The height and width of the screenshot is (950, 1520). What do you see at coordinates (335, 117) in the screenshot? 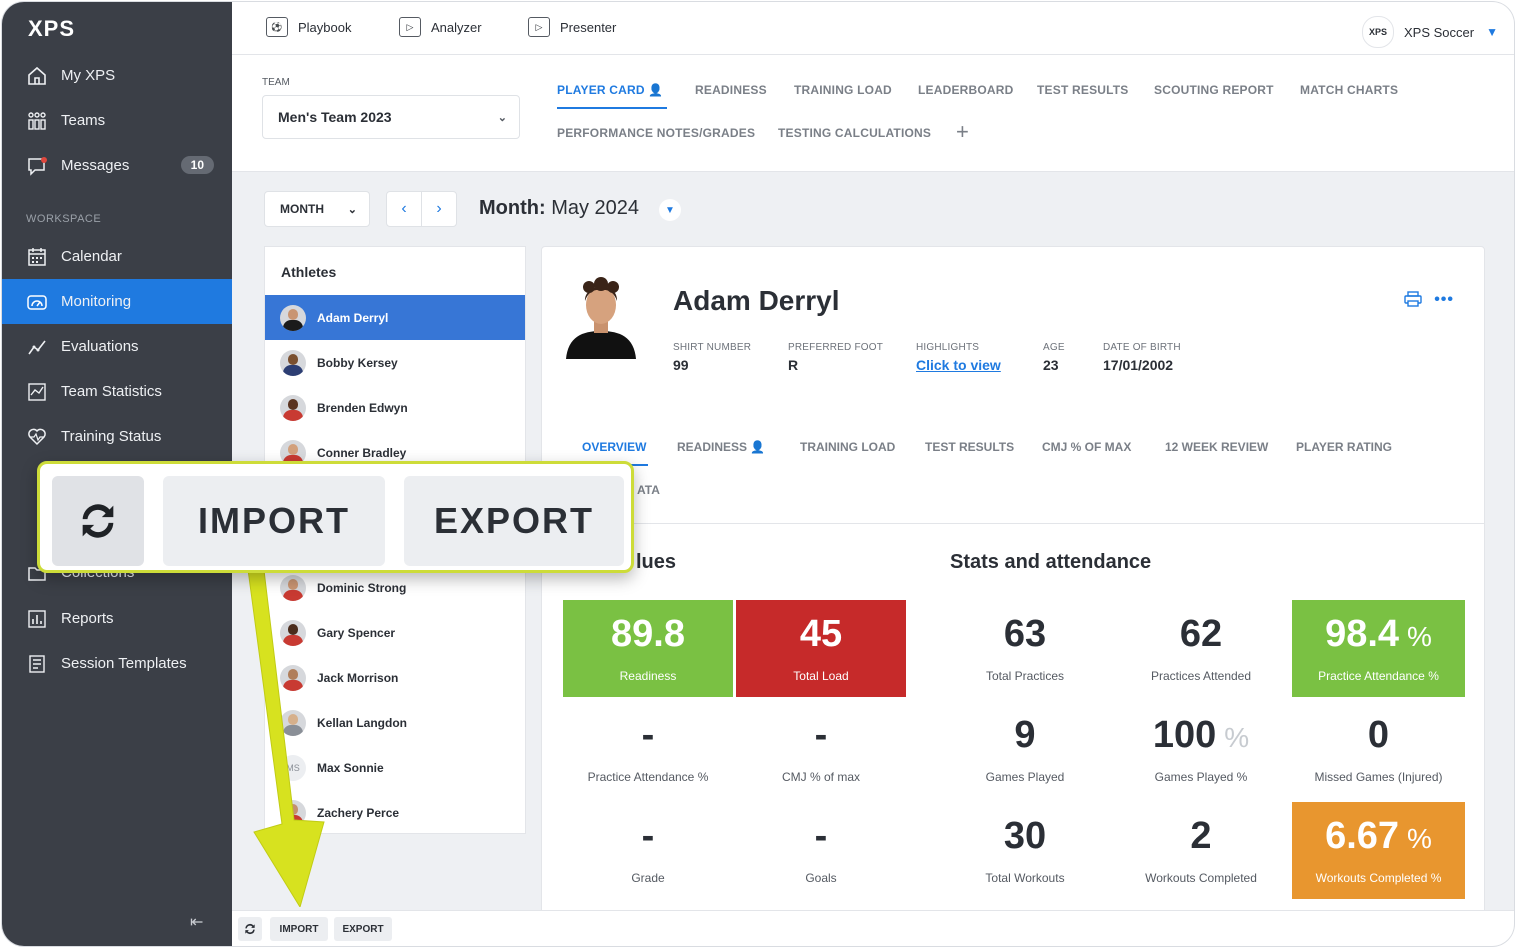
I see `team-select-value: Men's Team 2023` at bounding box center [335, 117].